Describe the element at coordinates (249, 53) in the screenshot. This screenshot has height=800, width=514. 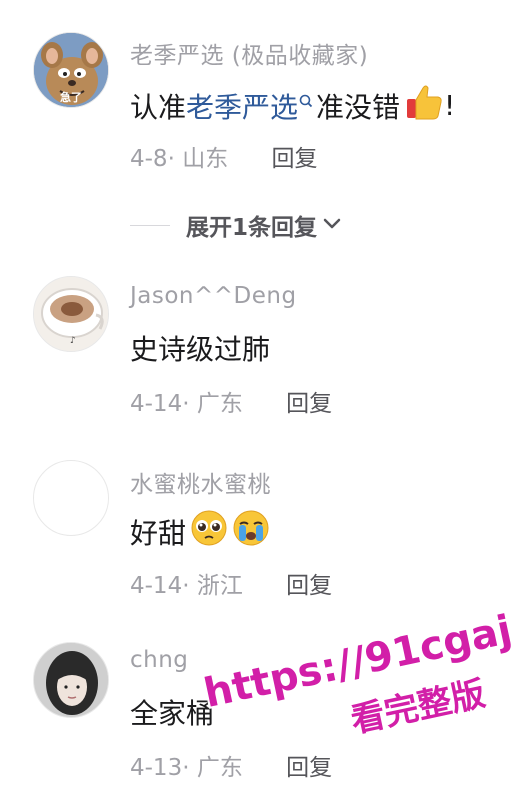
I see `comment-username: 老季严选 (极品收藏家)` at that location.